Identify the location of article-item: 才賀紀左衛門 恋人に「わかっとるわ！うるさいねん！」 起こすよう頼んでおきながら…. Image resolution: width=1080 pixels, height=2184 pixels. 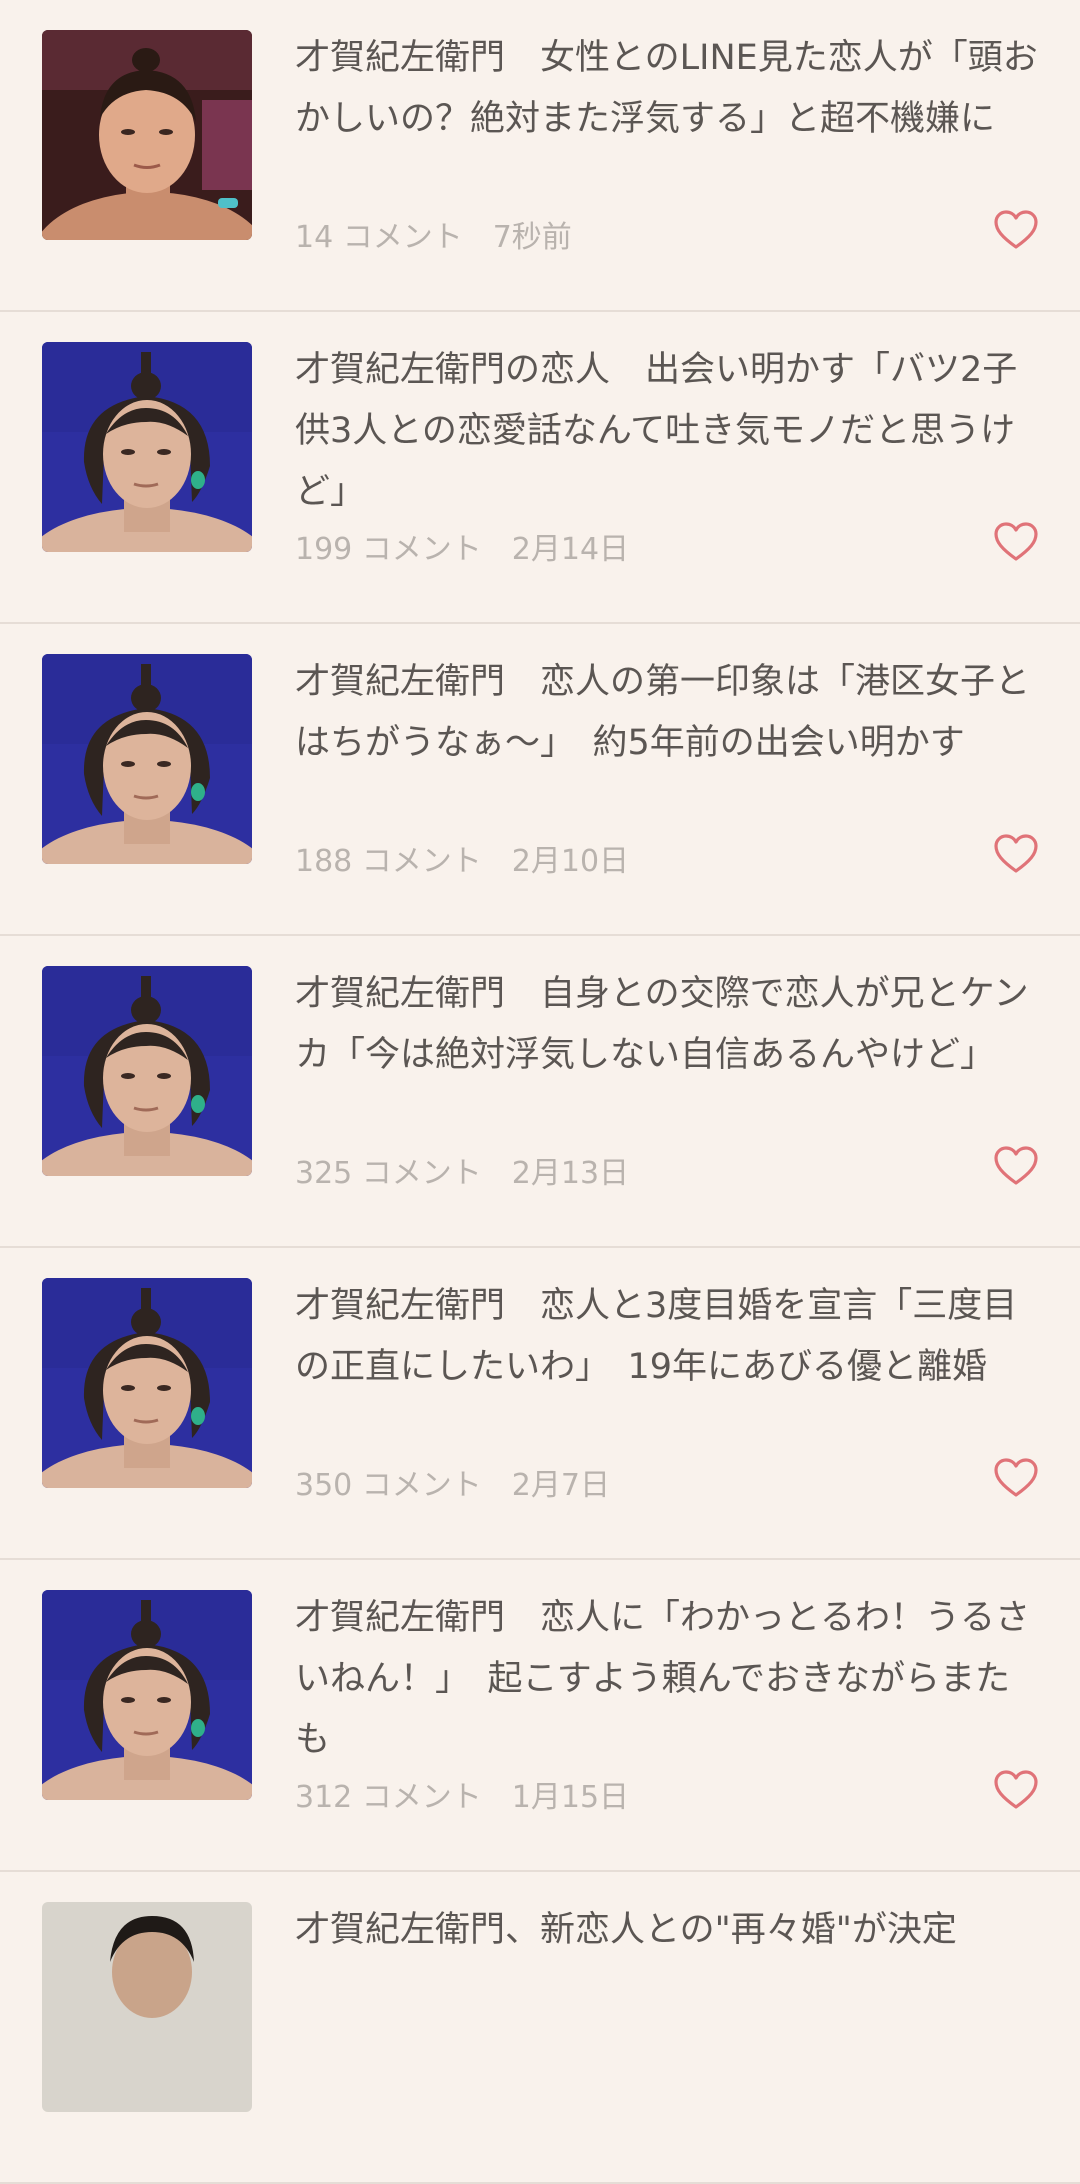
(540, 1716).